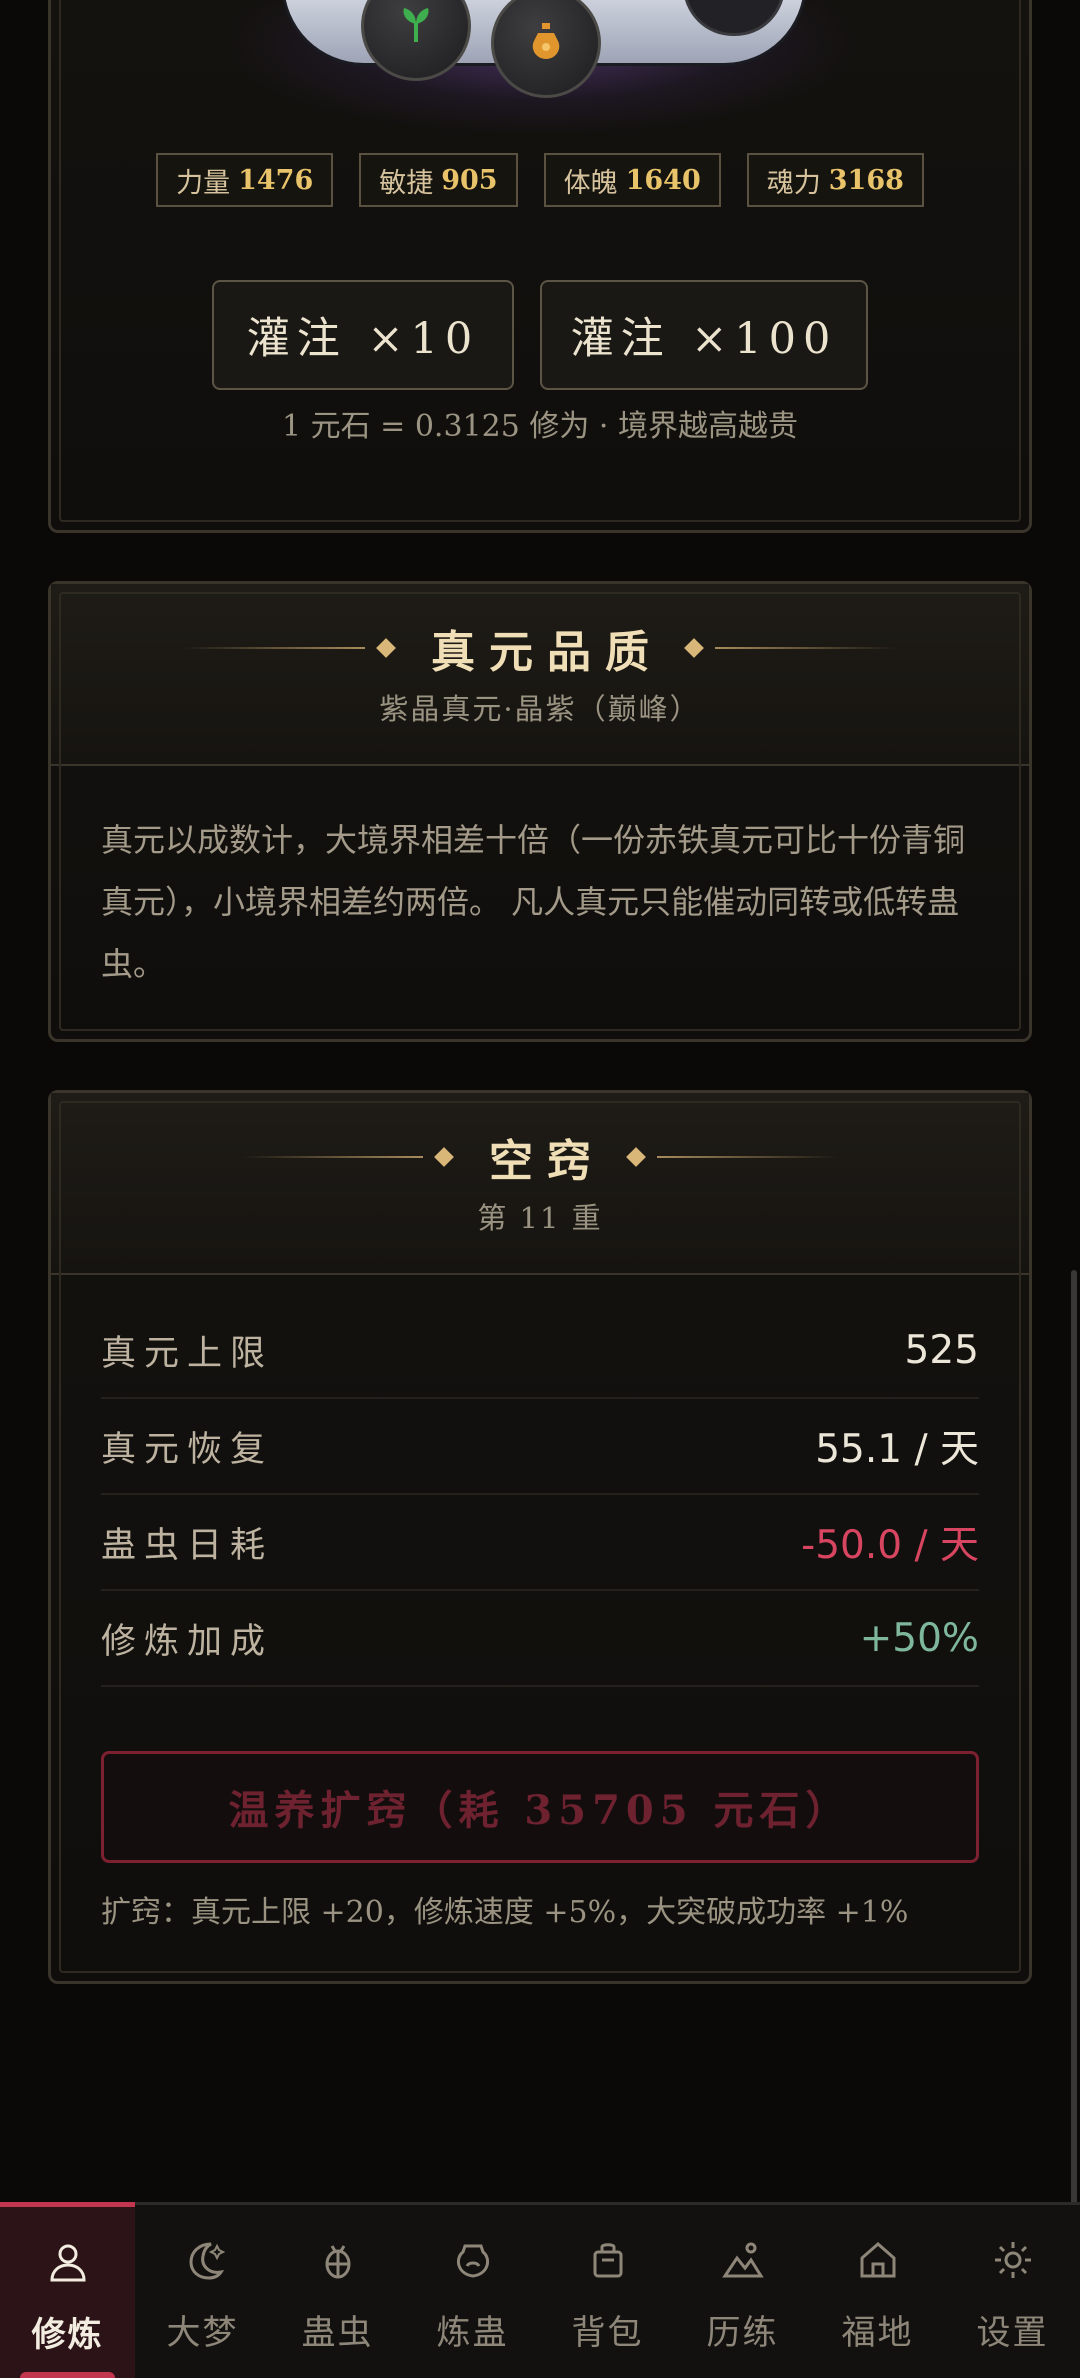  What do you see at coordinates (540, 1351) in the screenshot?
I see `stat-row-essence-cap: 真元上限 525` at bounding box center [540, 1351].